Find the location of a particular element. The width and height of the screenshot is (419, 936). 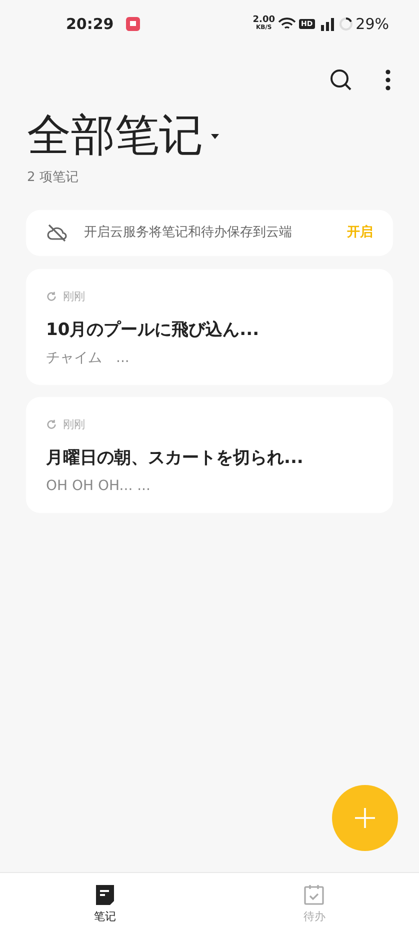

page-title: 全部笔记 is located at coordinates (115, 136).